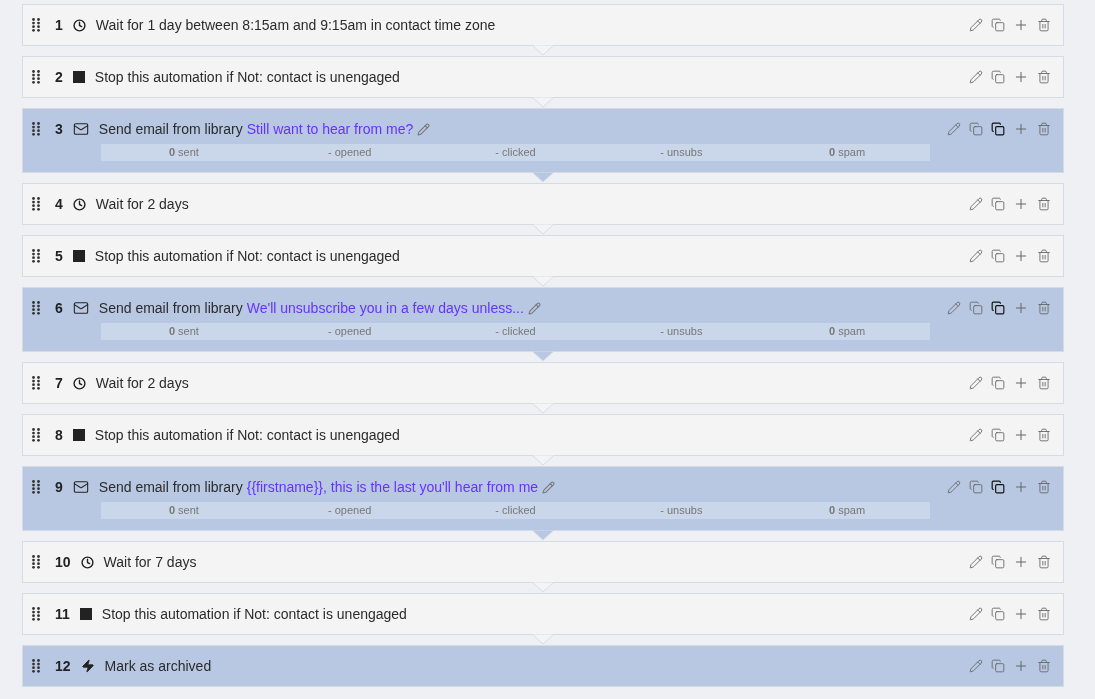 This screenshot has width=1095, height=699. I want to click on stop-icon, so click(85, 614).